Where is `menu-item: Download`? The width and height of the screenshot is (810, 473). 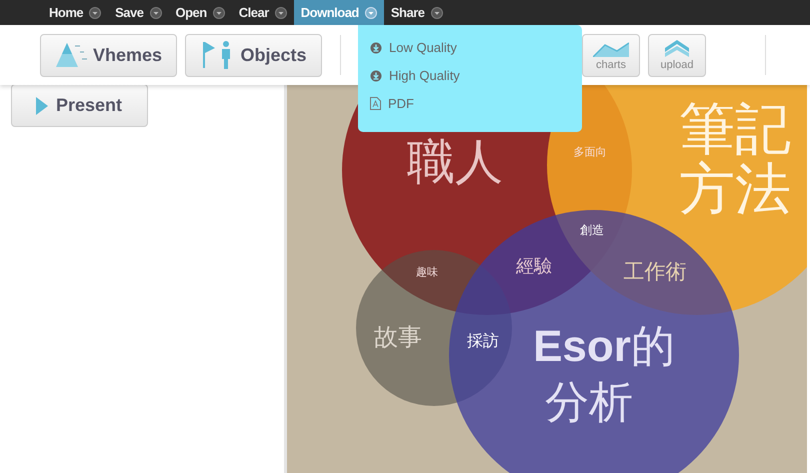
menu-item: Download is located at coordinates (339, 12).